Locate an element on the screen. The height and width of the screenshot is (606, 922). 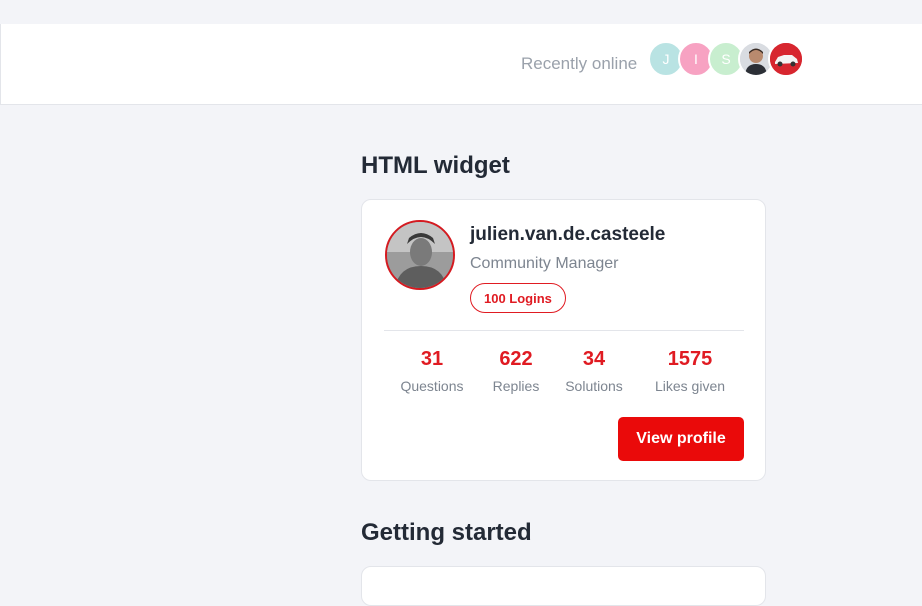
header-bar: Recently online J I S is located at coordinates (461, 64).